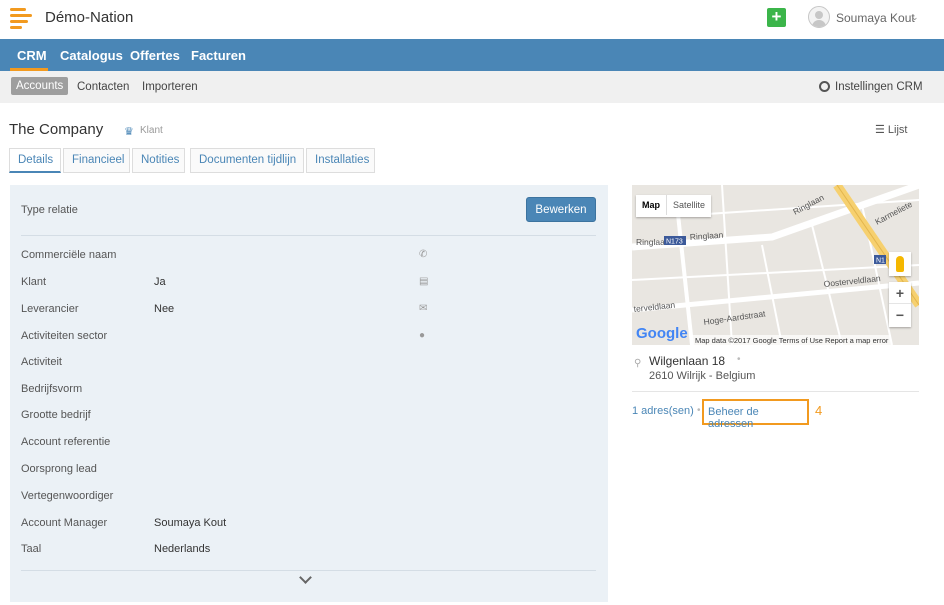 Image resolution: width=944 pixels, height=605 pixels. I want to click on tab-financieel: Financieel, so click(96, 160).